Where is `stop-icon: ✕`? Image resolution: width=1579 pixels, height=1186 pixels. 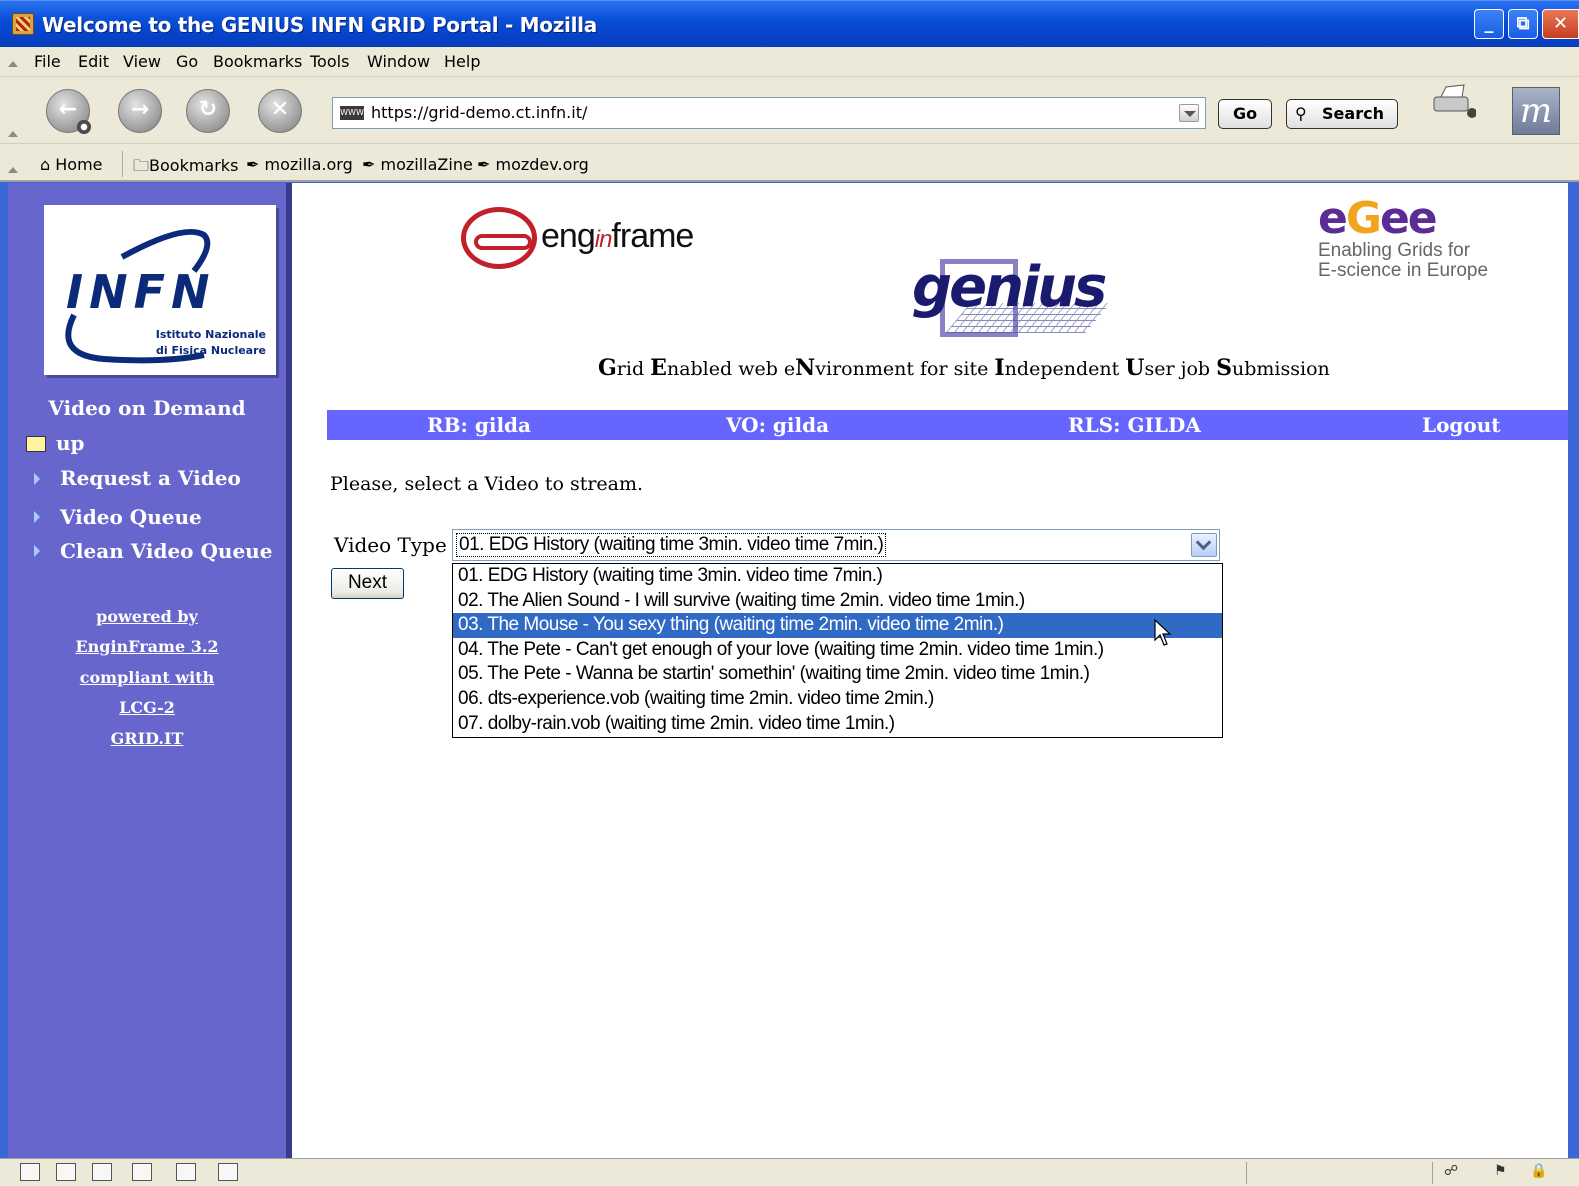
stop-icon: ✕ is located at coordinates (280, 109).